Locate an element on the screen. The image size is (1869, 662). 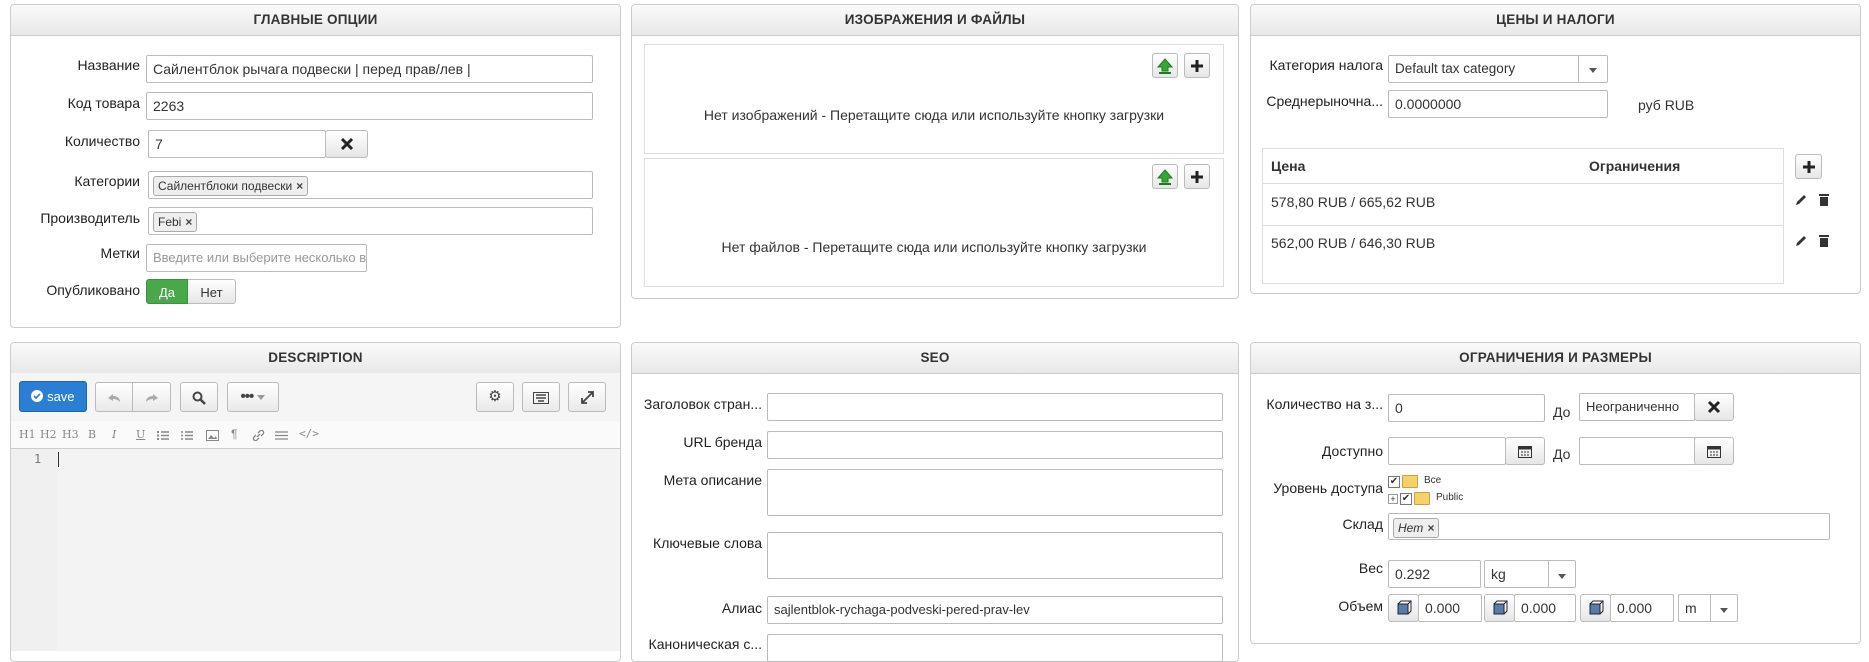
sku-label: Код товара is located at coordinates (103, 103).